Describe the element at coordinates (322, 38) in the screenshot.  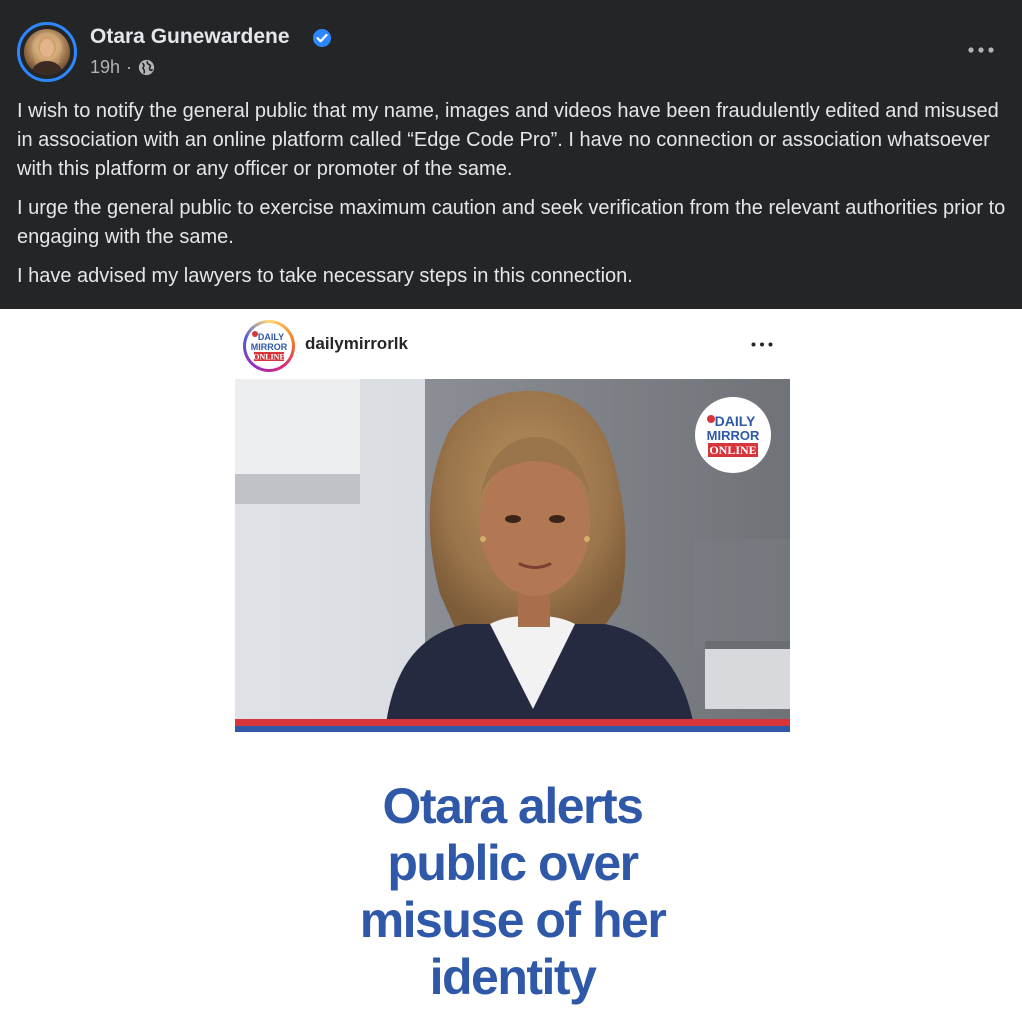
I see `verified-badge-icon` at that location.